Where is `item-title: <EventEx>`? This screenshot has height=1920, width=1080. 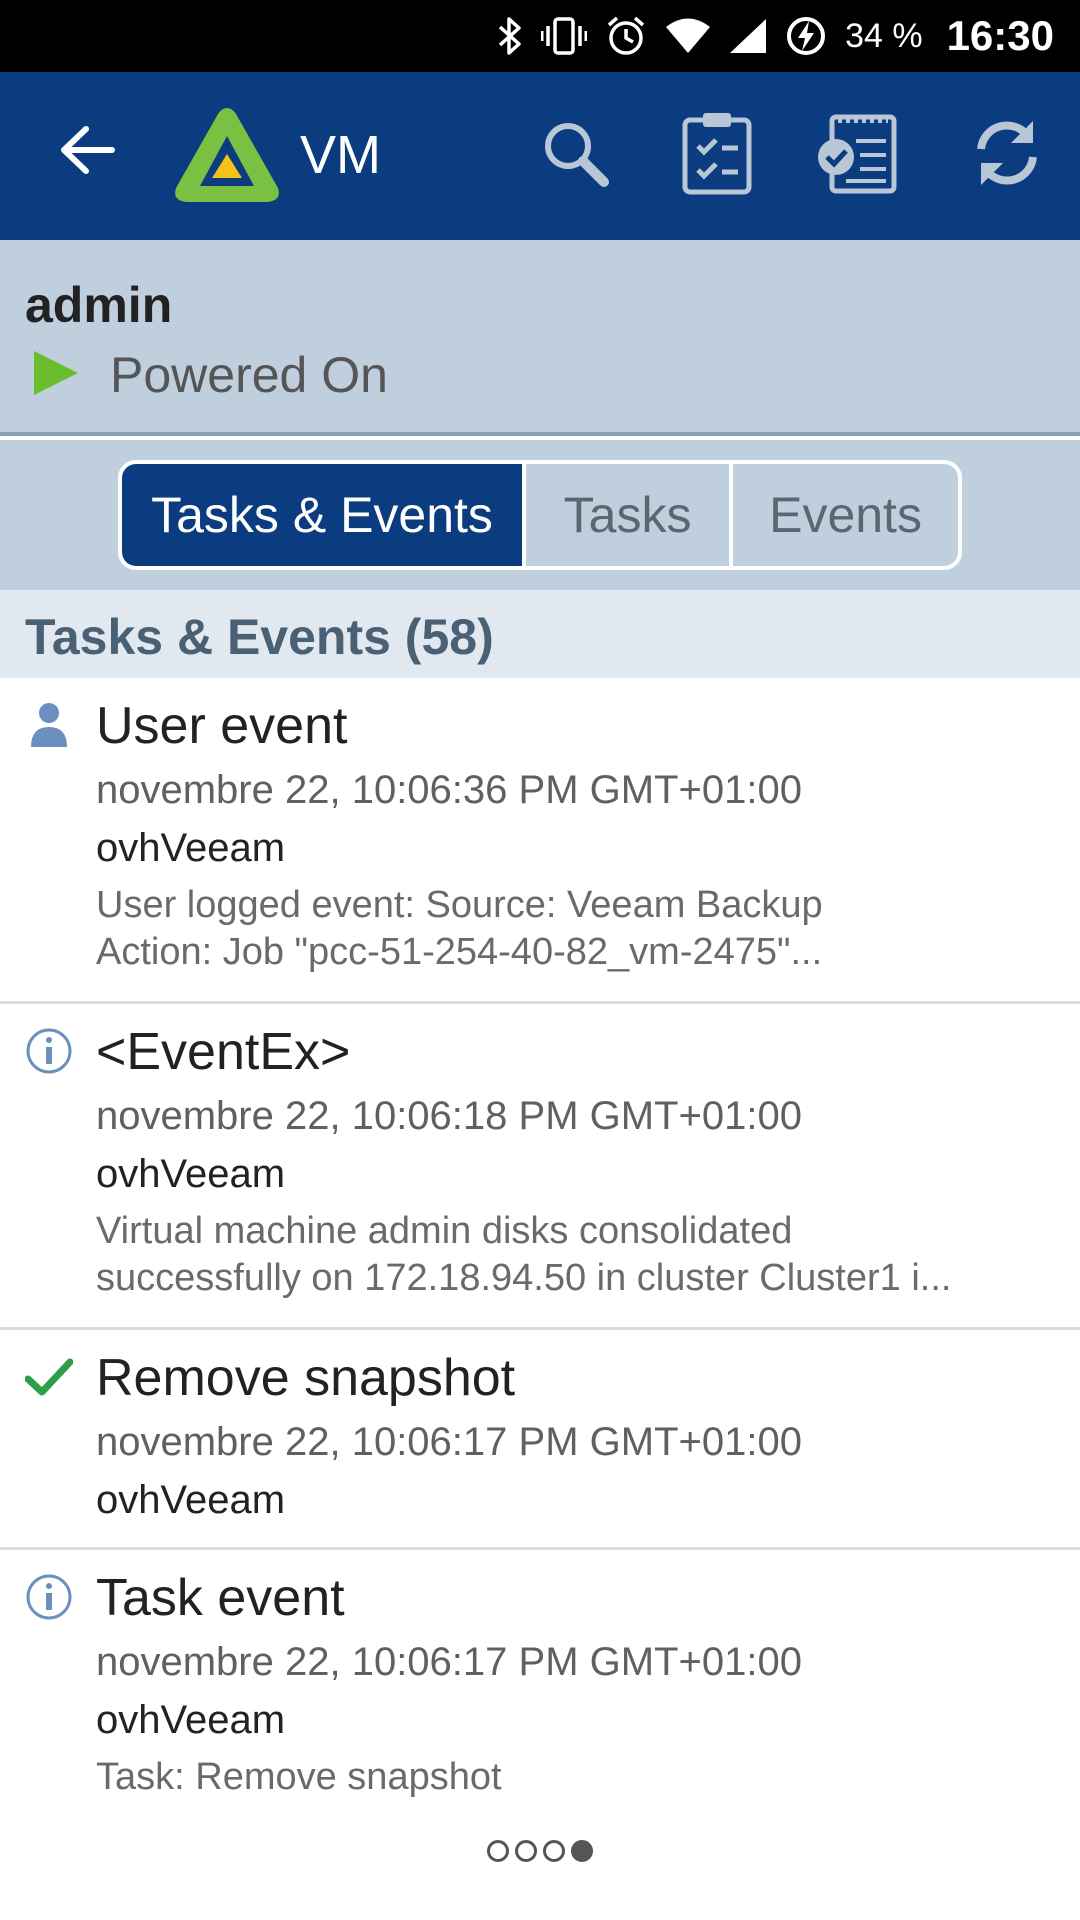
item-title: <EventEx> is located at coordinates (223, 1052).